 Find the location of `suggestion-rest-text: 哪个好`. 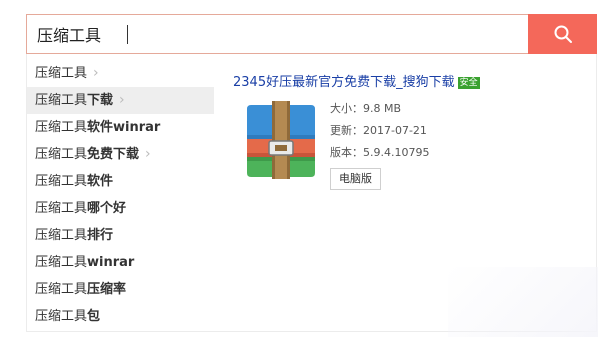

suggestion-rest-text: 哪个好 is located at coordinates (107, 208).